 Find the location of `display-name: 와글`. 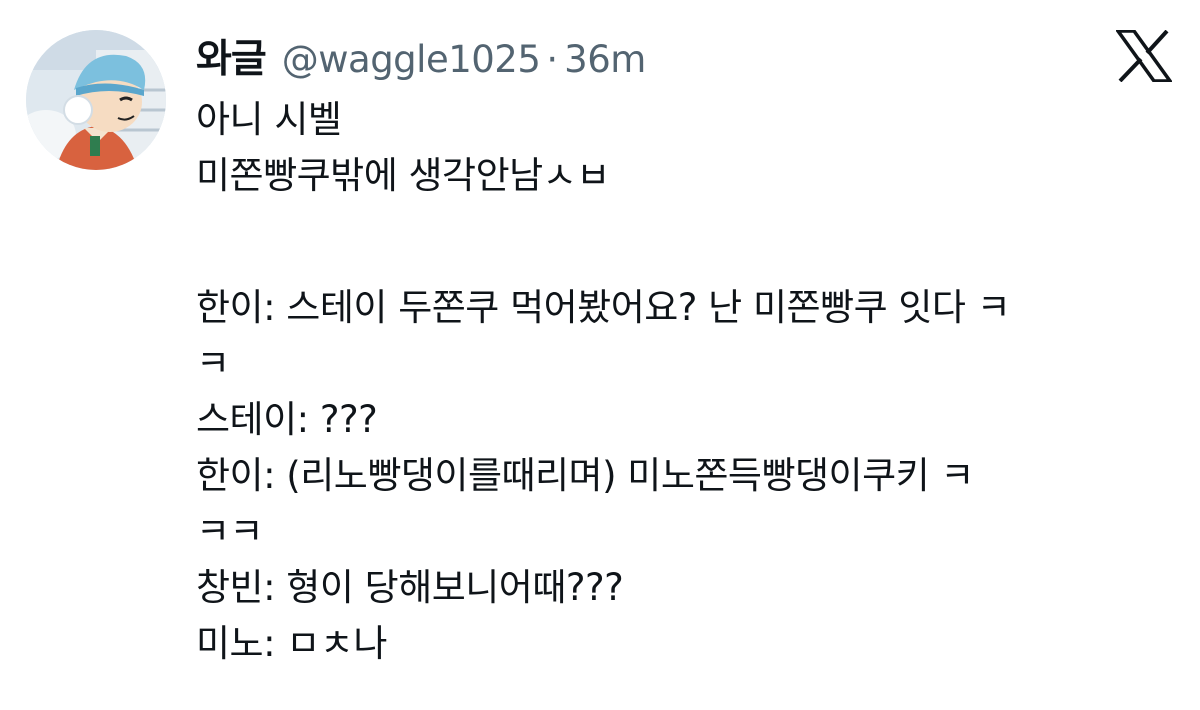

display-name: 와글 is located at coordinates (231, 56).